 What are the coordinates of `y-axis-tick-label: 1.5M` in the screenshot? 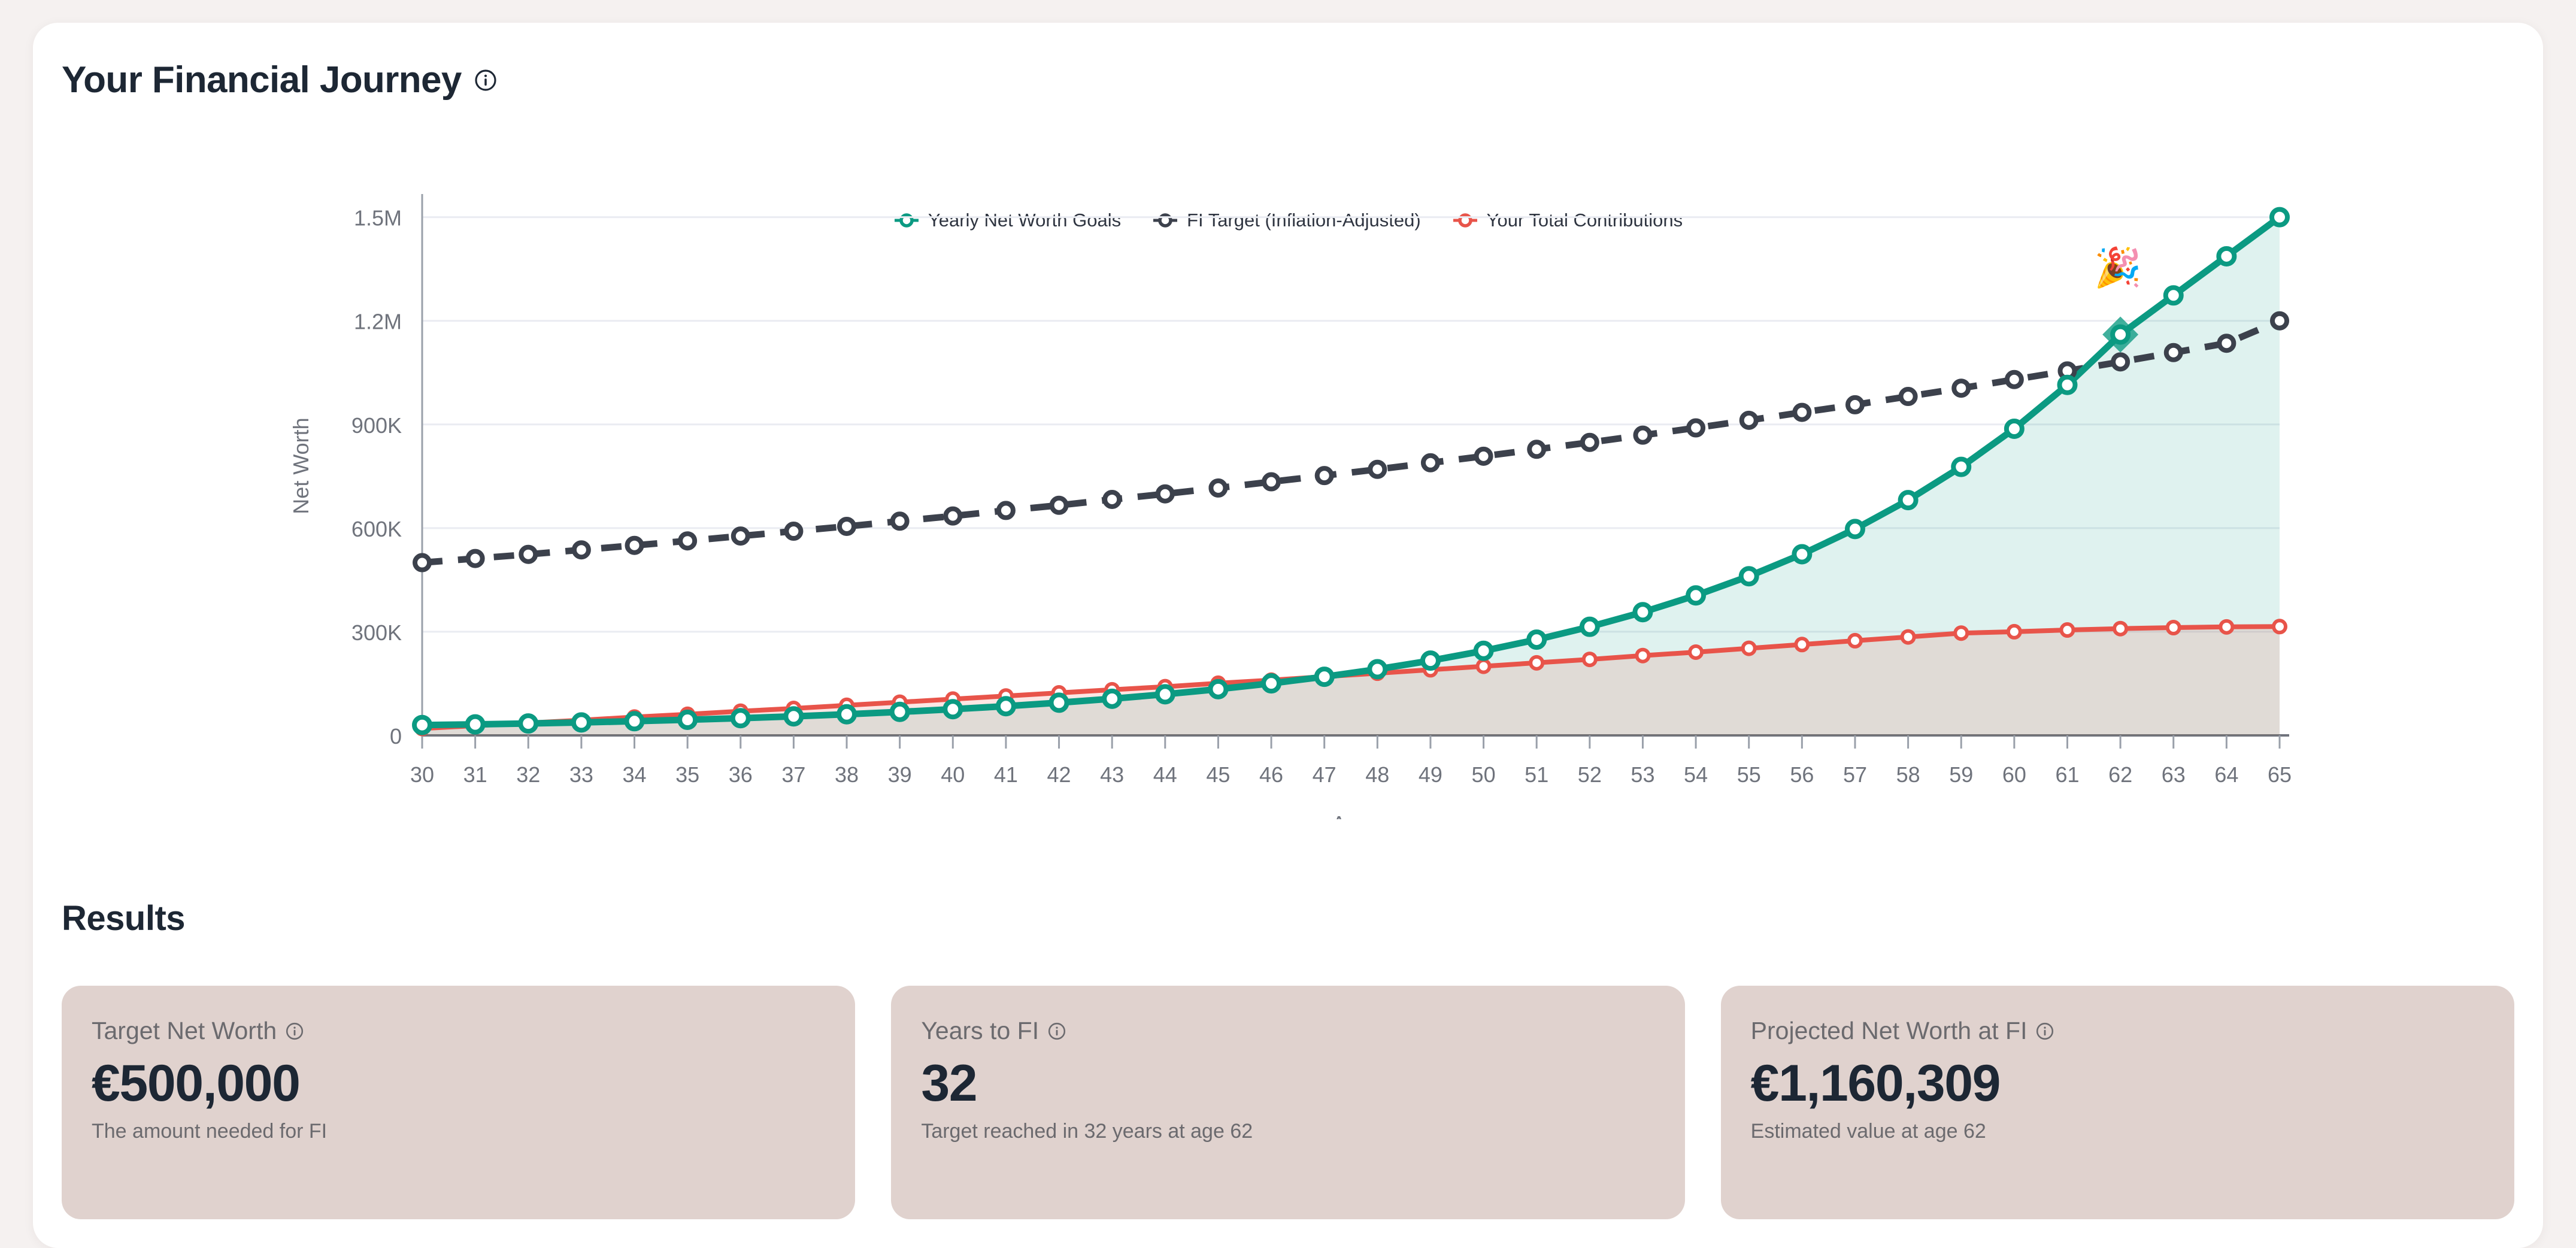 It's located at (378, 218).